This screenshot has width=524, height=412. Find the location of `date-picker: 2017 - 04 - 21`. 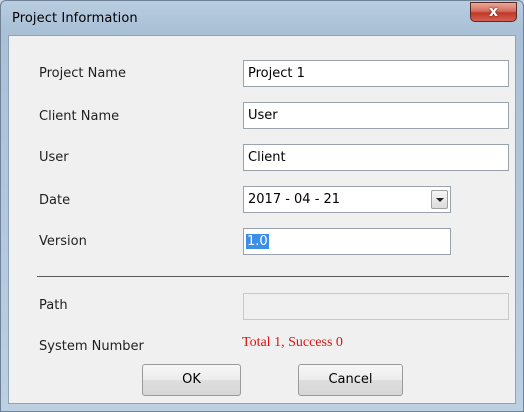

date-picker: 2017 - 04 - 21 is located at coordinates (347, 199).